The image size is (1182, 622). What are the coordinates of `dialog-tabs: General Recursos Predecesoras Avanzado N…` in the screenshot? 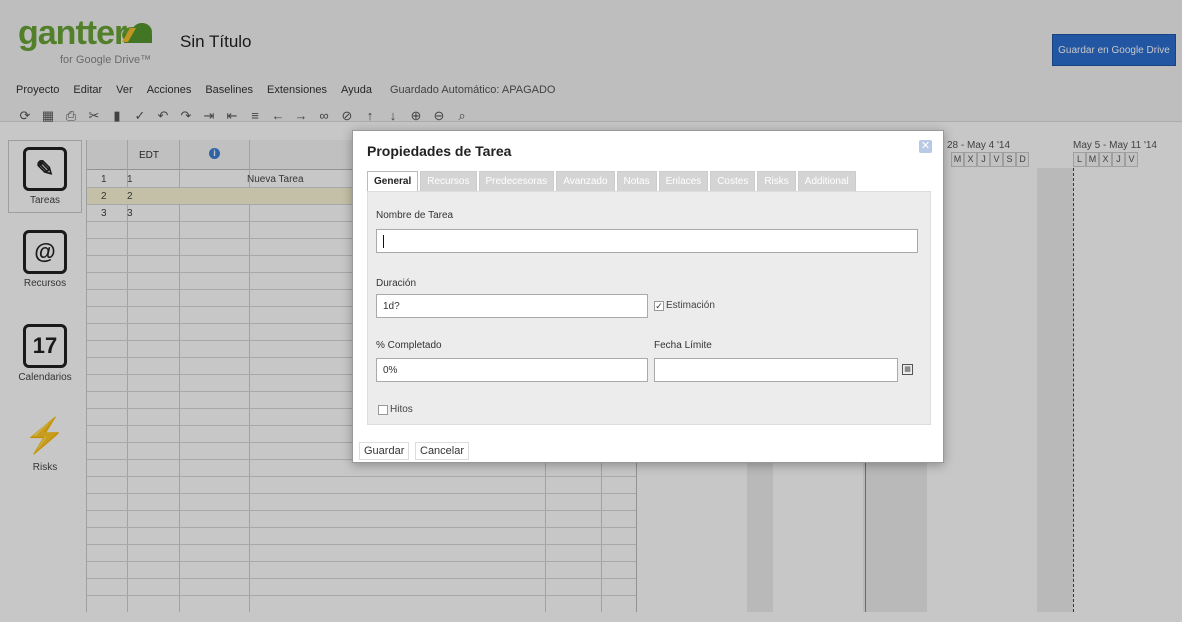 It's located at (611, 181).